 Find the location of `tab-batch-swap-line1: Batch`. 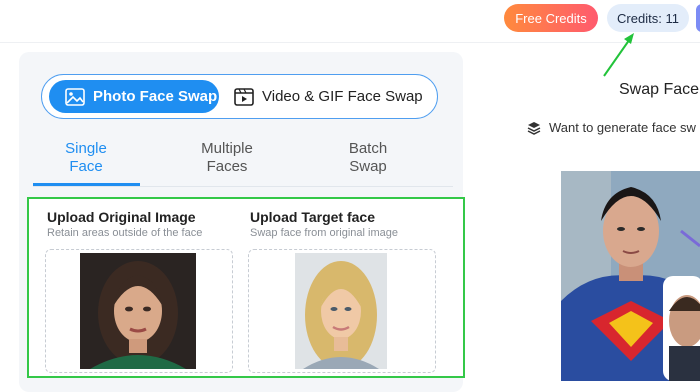

tab-batch-swap-line1: Batch is located at coordinates (368, 148).